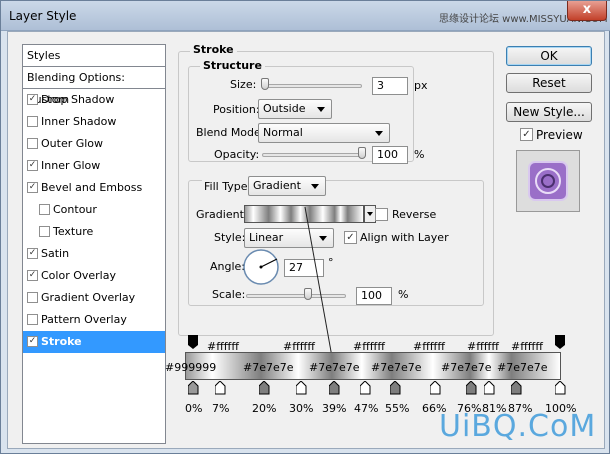 This screenshot has height=455, width=610. Describe the element at coordinates (194, 408) in the screenshot. I see `stop-percent: 0%` at that location.